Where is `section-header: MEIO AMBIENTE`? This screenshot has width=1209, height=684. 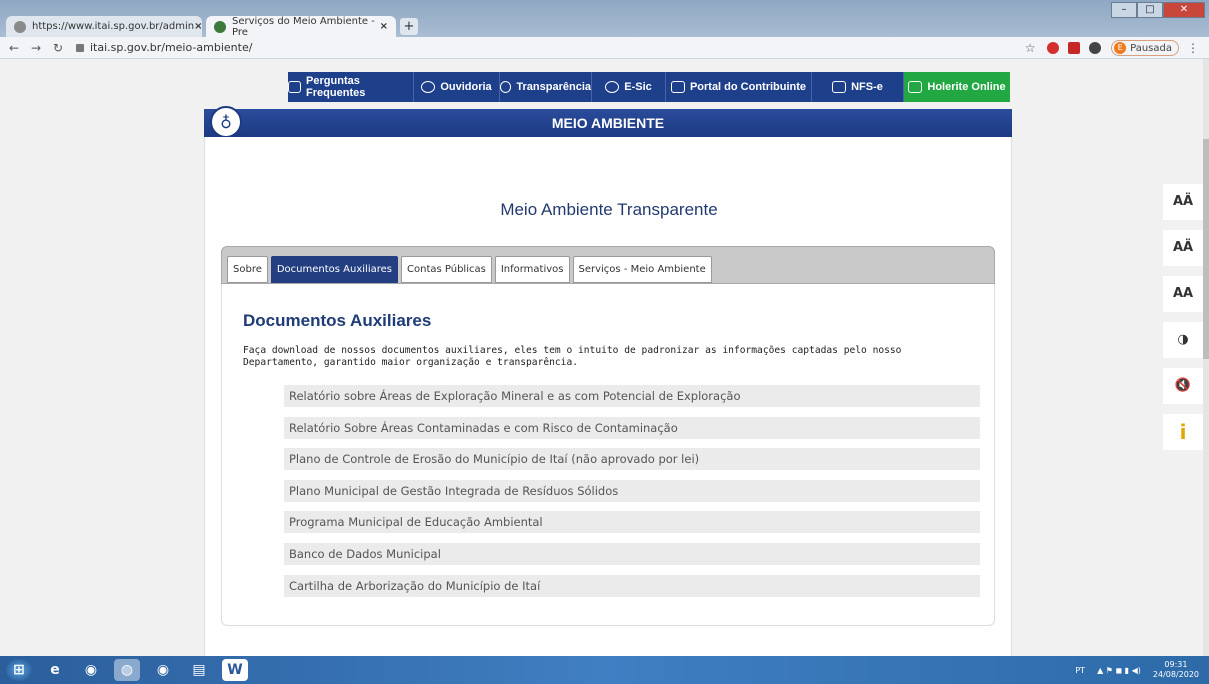
section-header: MEIO AMBIENTE is located at coordinates (608, 123).